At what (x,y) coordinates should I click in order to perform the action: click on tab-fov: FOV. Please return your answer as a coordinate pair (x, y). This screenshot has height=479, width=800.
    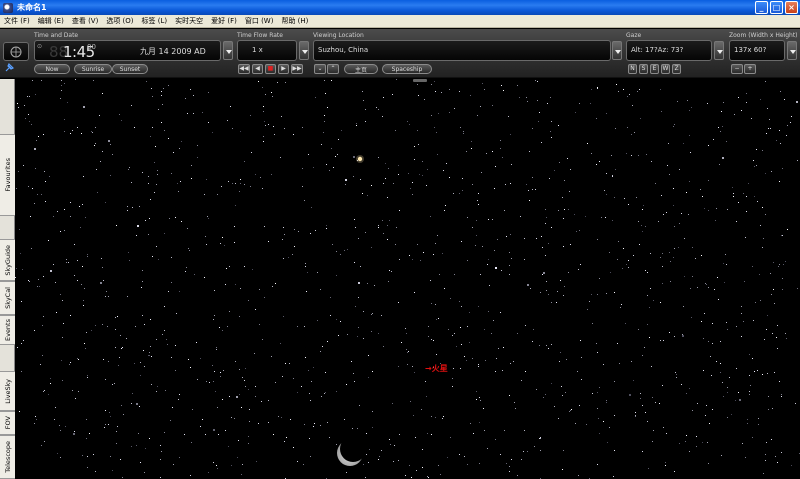
    Looking at the image, I should click on (7, 423).